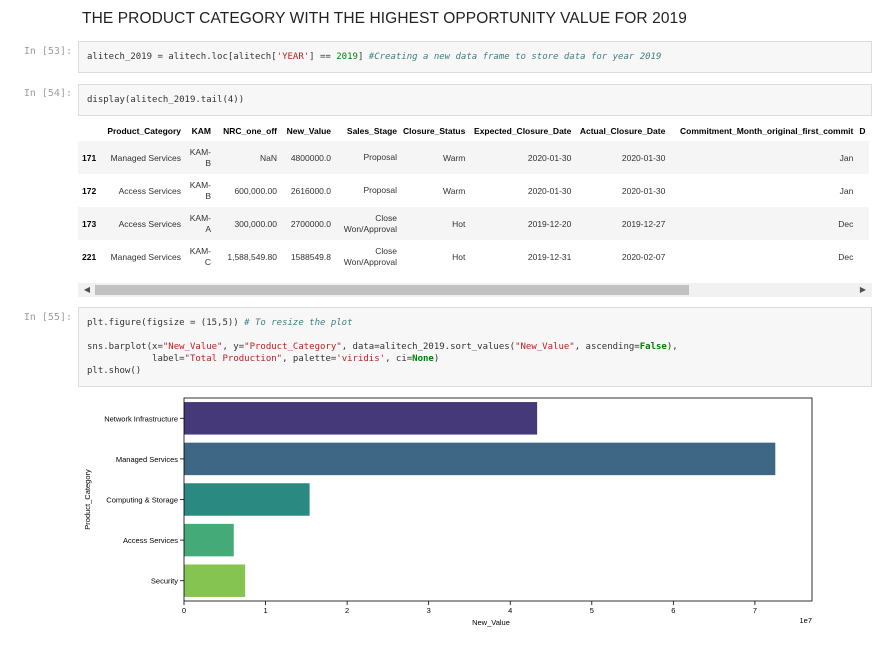 The image size is (888, 645). What do you see at coordinates (142, 500) in the screenshot?
I see `y-tick-label: Computing & Storage` at bounding box center [142, 500].